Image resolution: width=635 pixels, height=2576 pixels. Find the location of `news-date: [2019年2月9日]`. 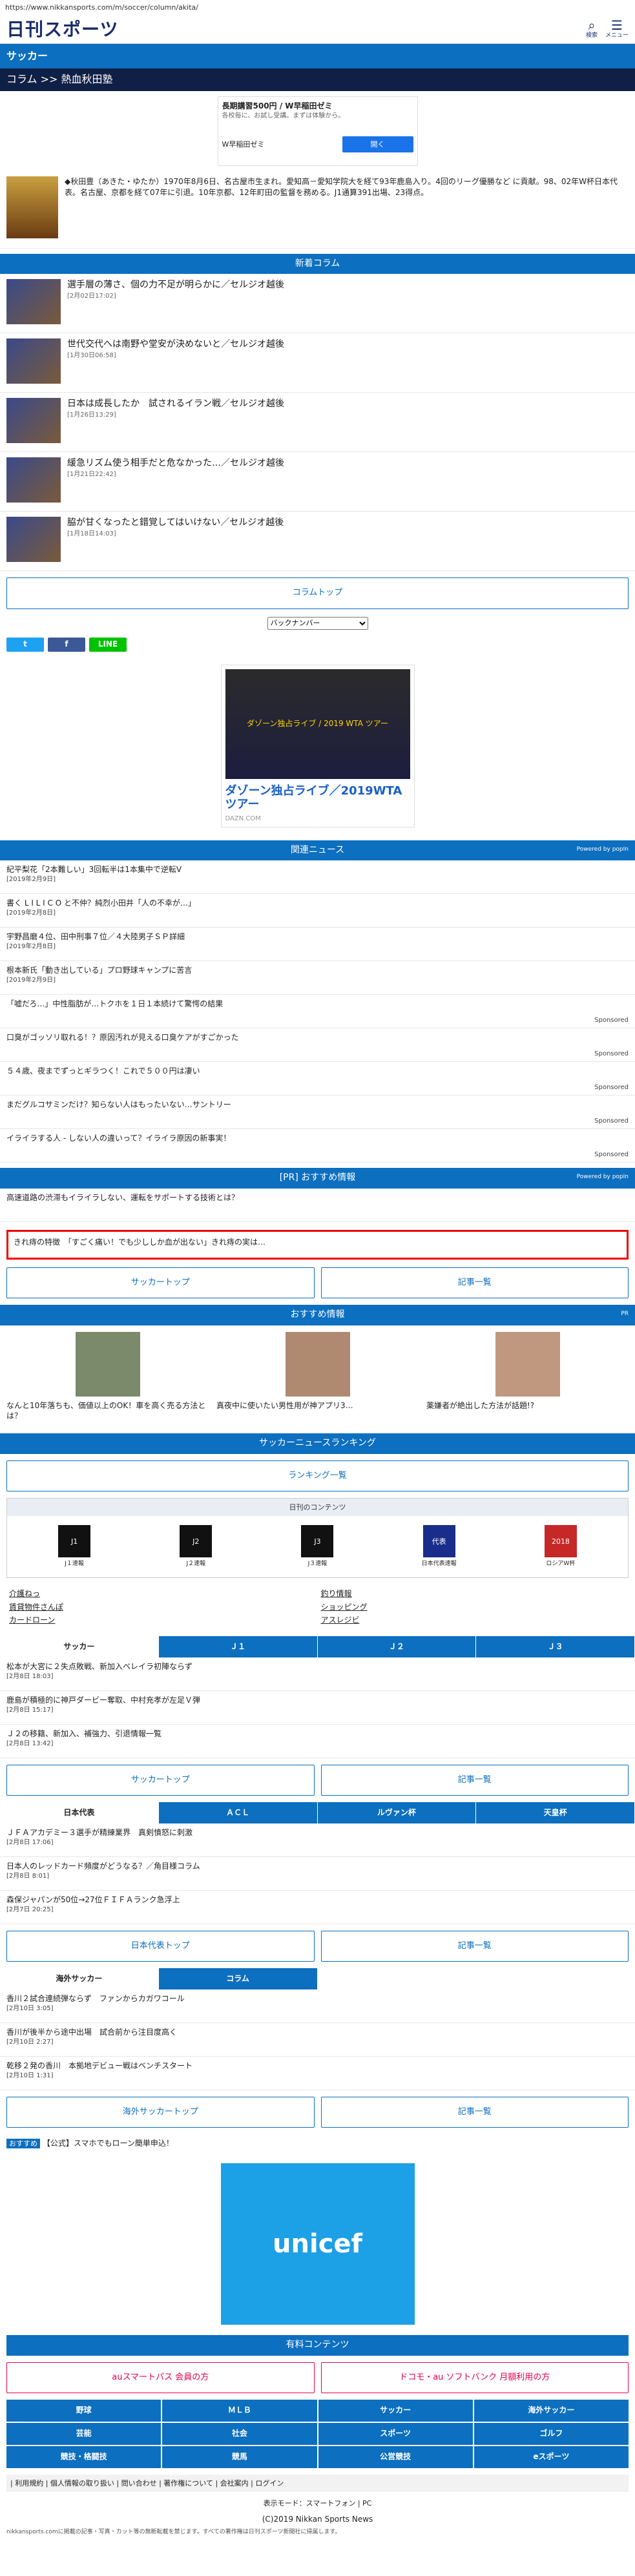

news-date: [2019年2月9日] is located at coordinates (31, 879).